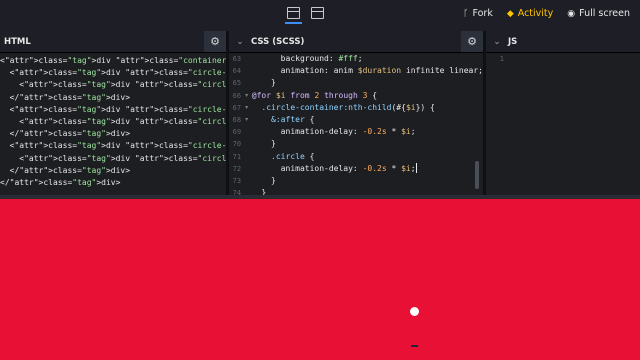  Describe the element at coordinates (237, 59) in the screenshot. I see `css-line-number: 63` at that location.